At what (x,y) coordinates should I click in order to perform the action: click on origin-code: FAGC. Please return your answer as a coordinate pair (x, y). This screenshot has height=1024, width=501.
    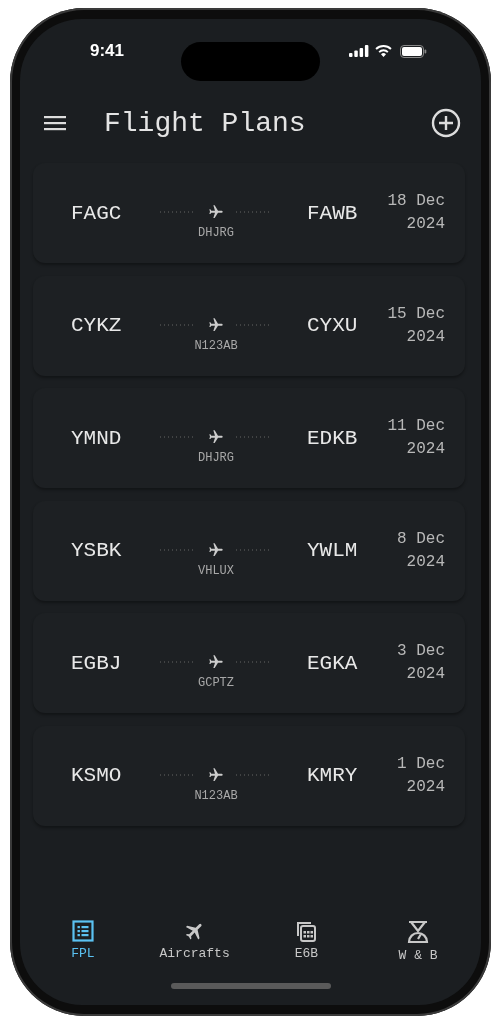
    Looking at the image, I should click on (97, 213).